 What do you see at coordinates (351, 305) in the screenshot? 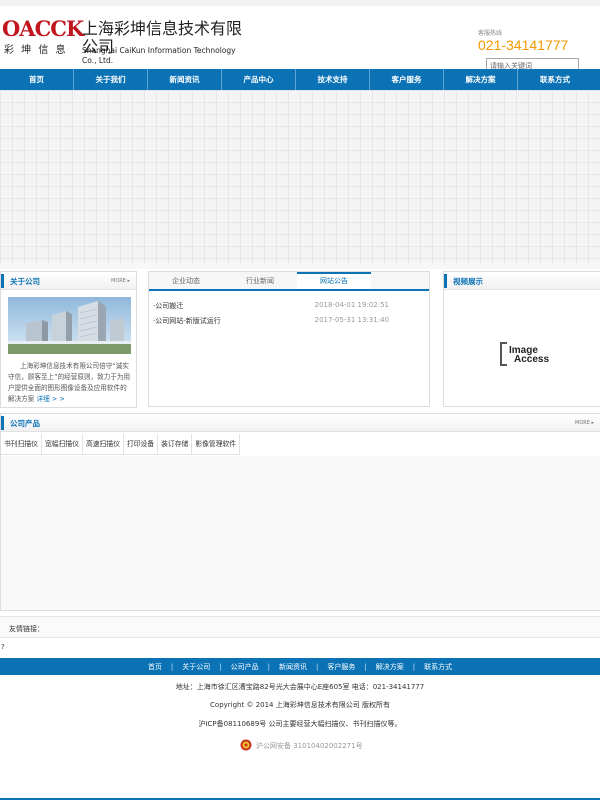
I see `news-item-date: 2018-04-01 19:02:51` at bounding box center [351, 305].